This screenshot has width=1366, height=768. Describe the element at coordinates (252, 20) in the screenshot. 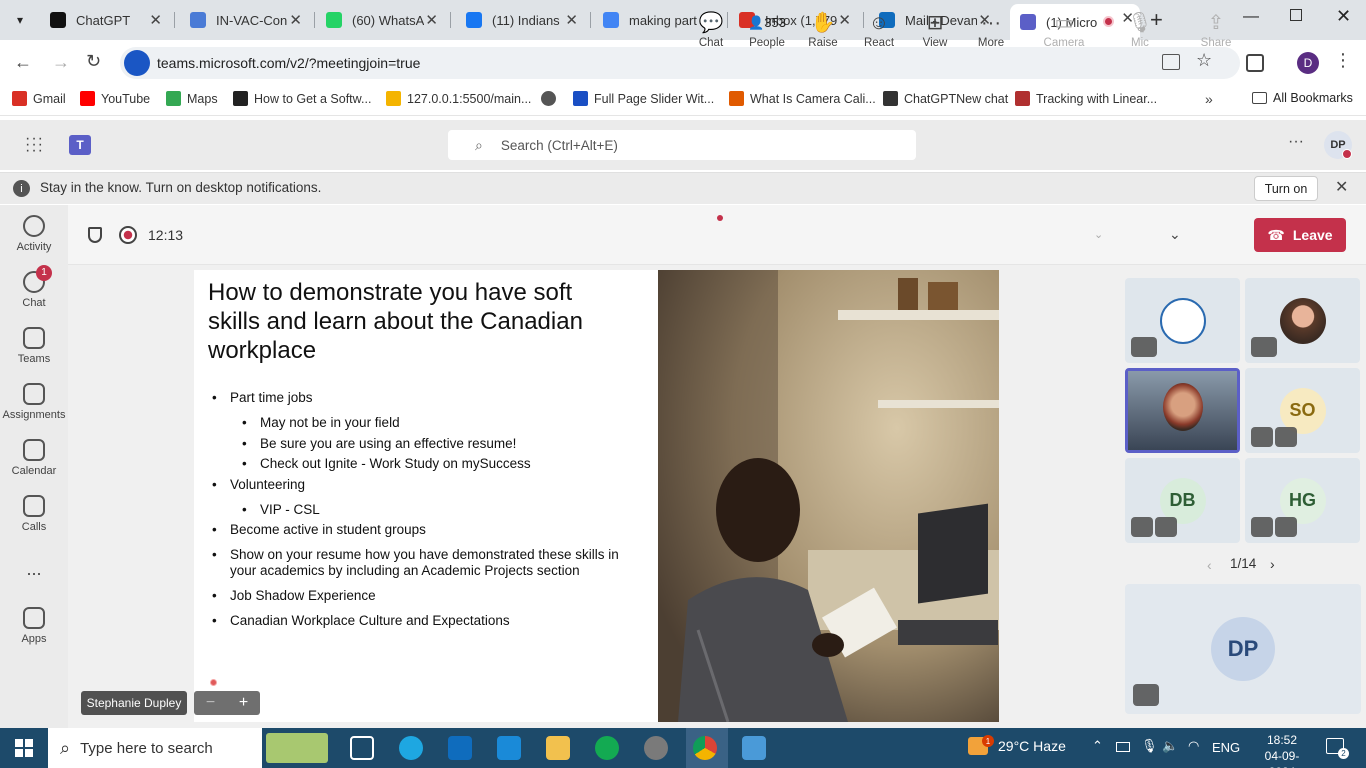

I see `tab-title: IN-VAC-Con` at that location.